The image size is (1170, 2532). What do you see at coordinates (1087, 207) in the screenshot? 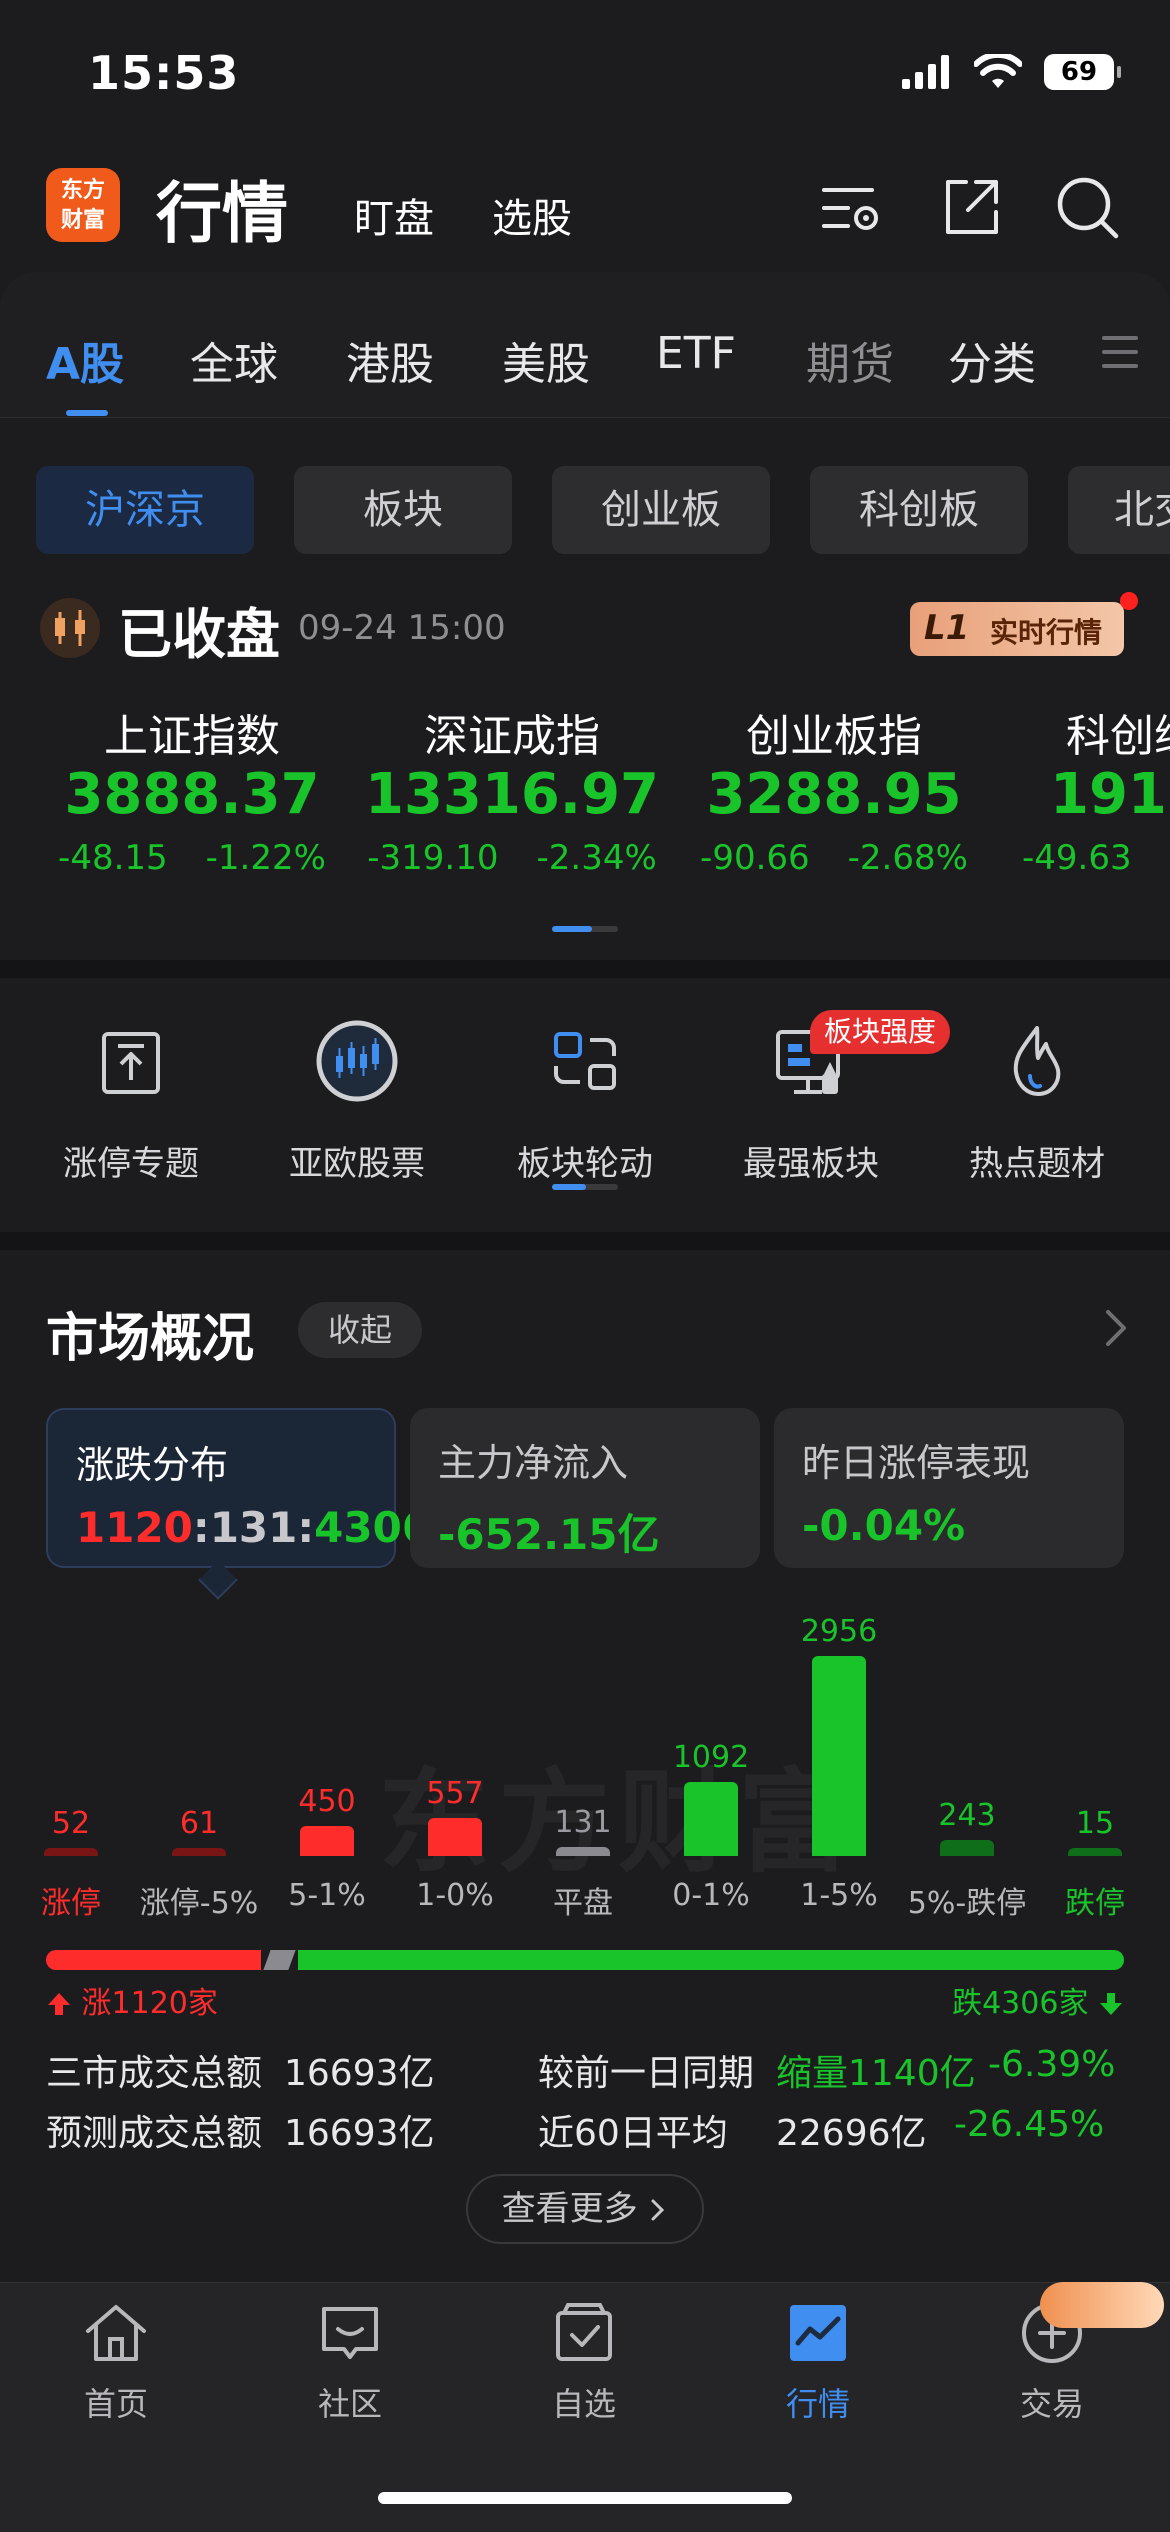
I see `search-icon` at bounding box center [1087, 207].